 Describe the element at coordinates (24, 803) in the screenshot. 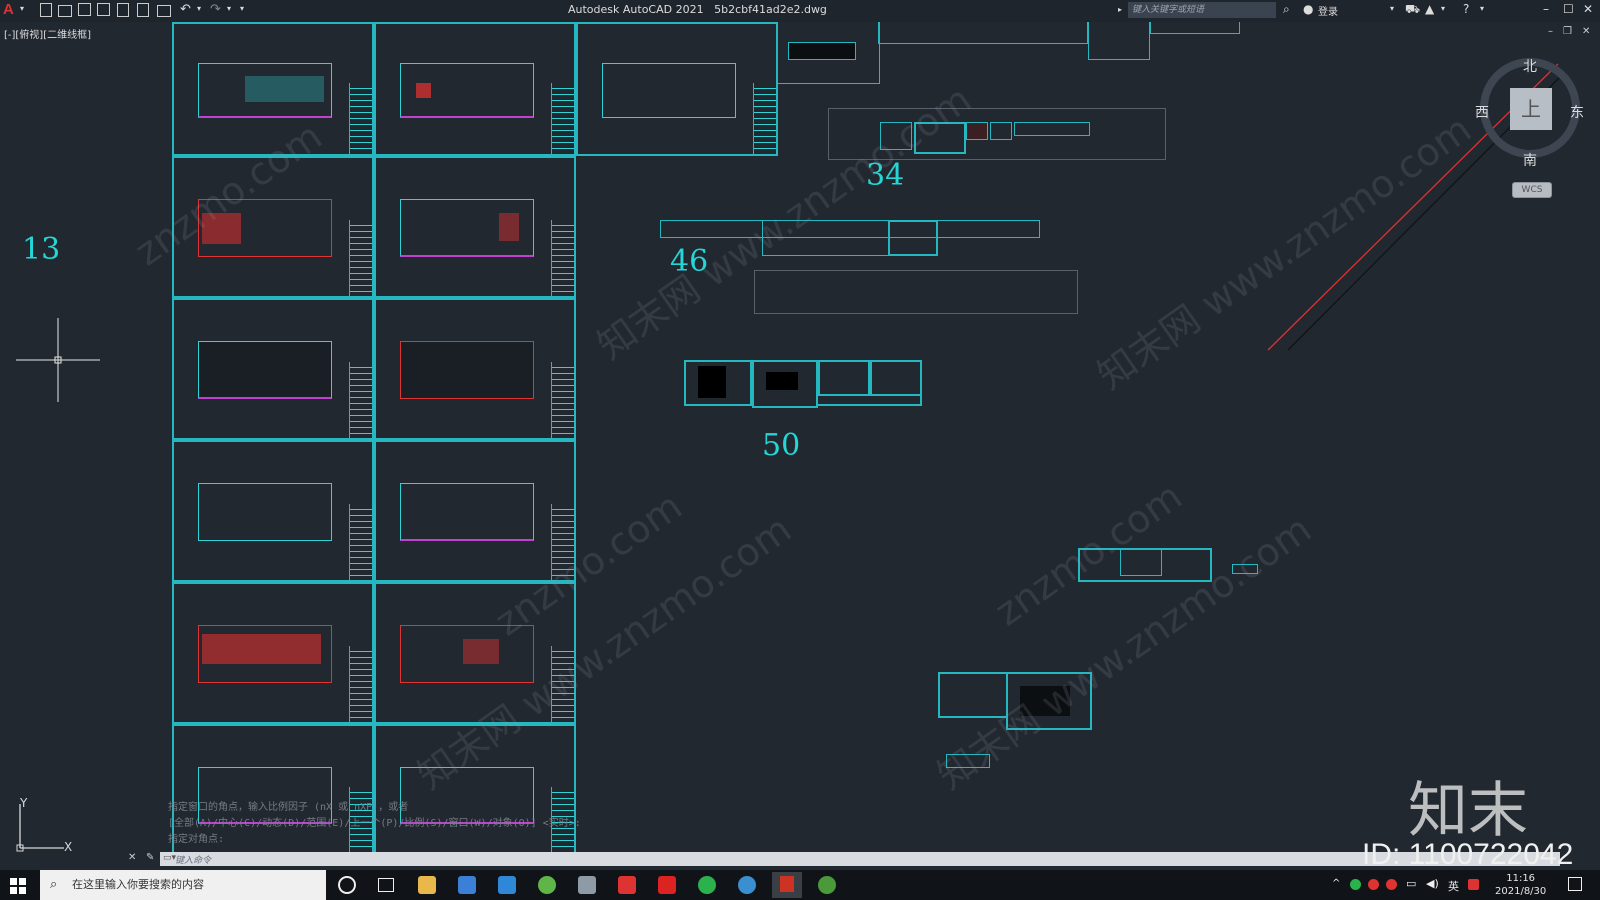

I see `ucs-y-label: Y` at that location.